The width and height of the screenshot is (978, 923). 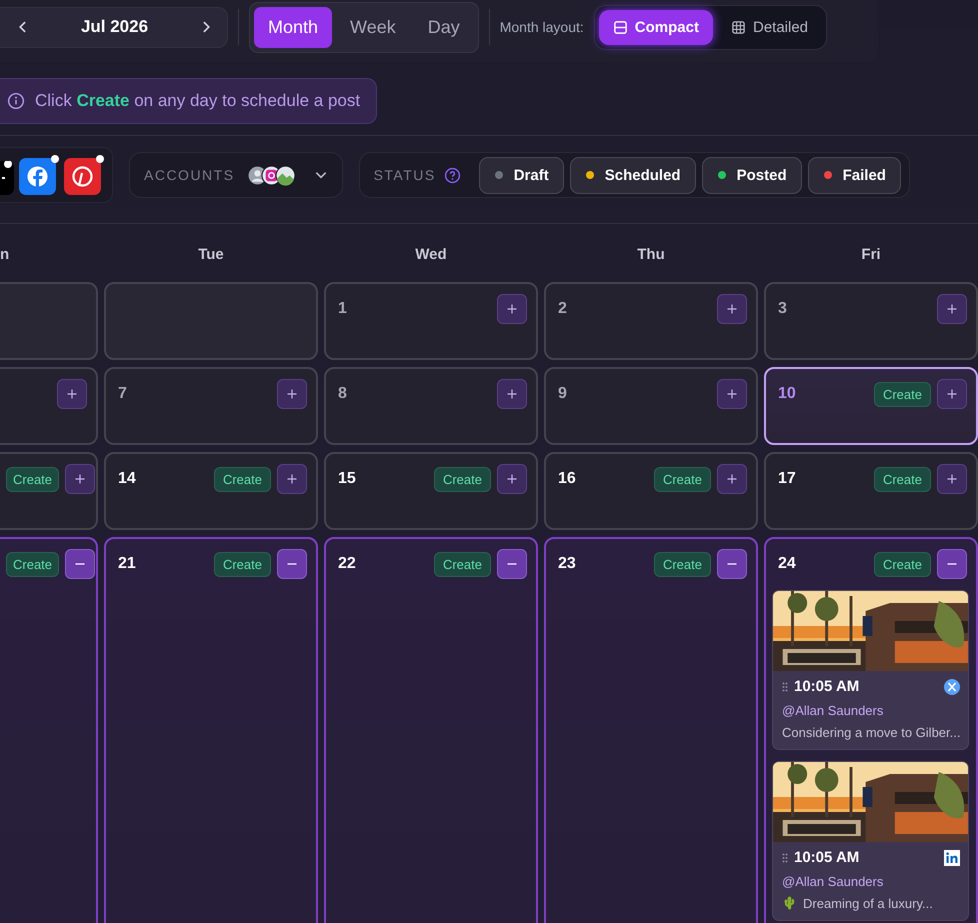 I want to click on layout-label: Month layout:, so click(x=542, y=27).